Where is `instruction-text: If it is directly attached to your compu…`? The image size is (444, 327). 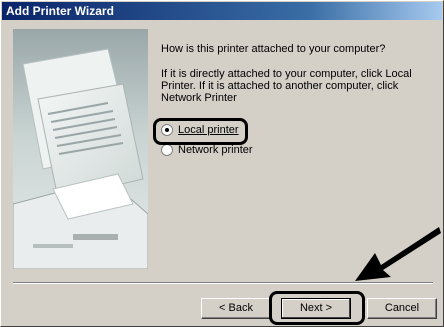
instruction-text: If it is directly attached to your compu… is located at coordinates (286, 86).